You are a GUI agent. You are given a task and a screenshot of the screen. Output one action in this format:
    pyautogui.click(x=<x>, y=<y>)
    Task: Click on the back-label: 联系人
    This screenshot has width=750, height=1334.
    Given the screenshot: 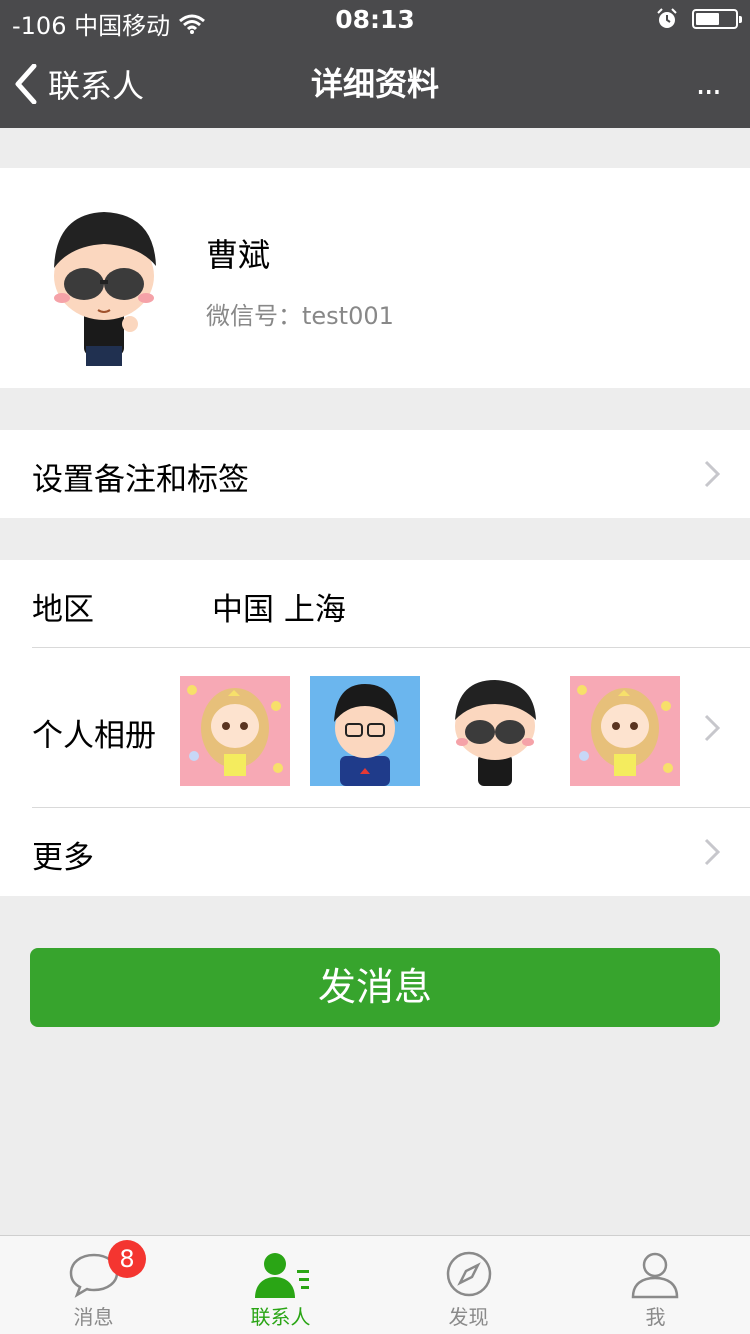 What is the action you would take?
    pyautogui.click(x=96, y=86)
    